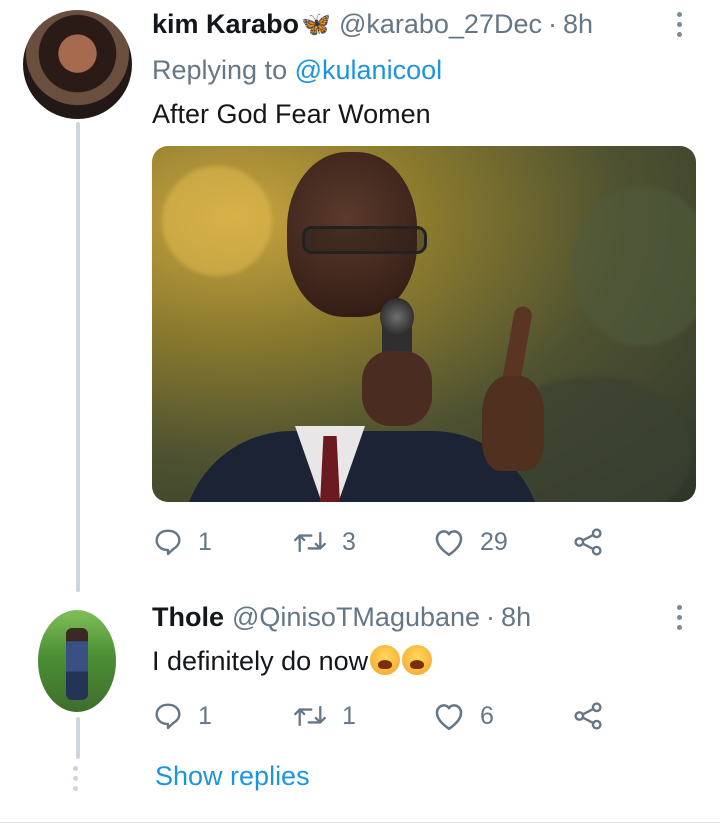 The width and height of the screenshot is (720, 826). I want to click on display-name: Thole, so click(188, 617).